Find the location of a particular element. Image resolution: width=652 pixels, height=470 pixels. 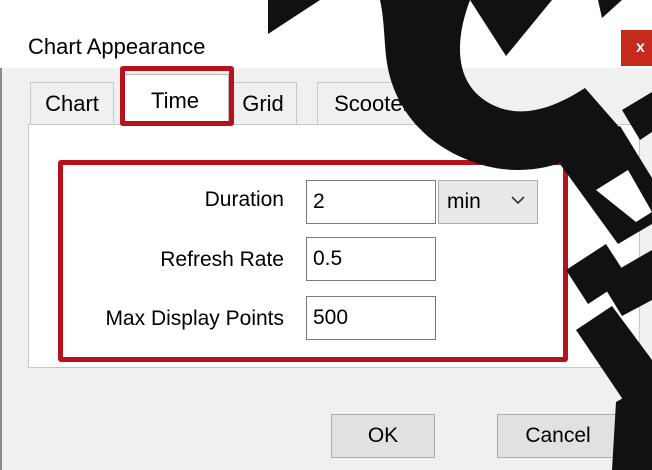

title-bar: Chart Appearance x is located at coordinates (326, 34).